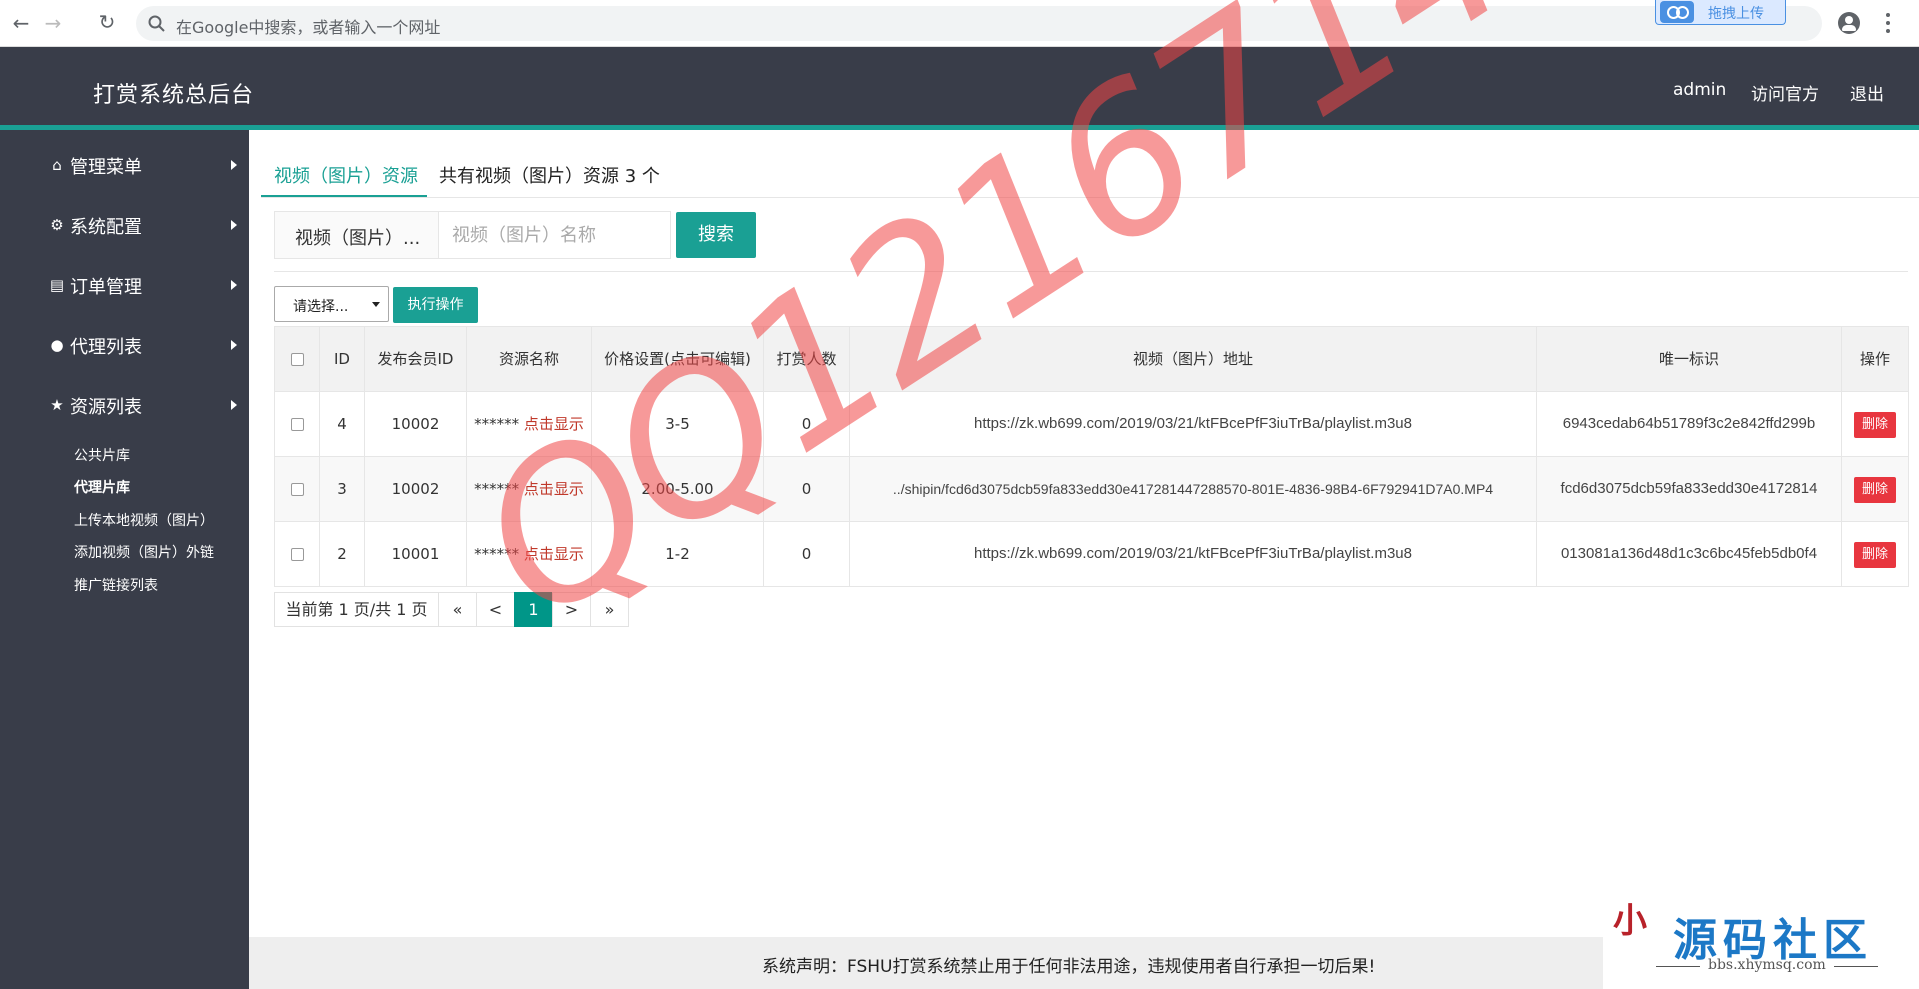  Describe the element at coordinates (144, 552) in the screenshot. I see `submenu-add-external-link: 添加视频（图片）外链` at that location.